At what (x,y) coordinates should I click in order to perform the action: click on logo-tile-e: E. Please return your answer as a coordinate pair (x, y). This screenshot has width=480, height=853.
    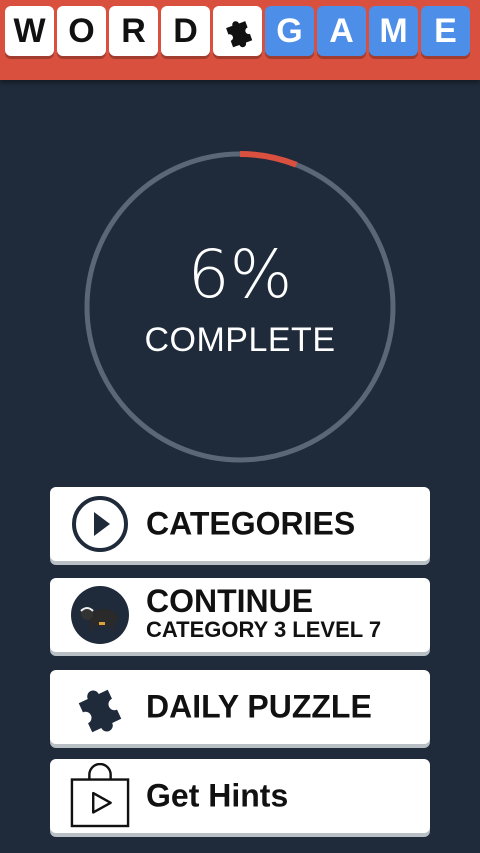
    Looking at the image, I should click on (445, 31).